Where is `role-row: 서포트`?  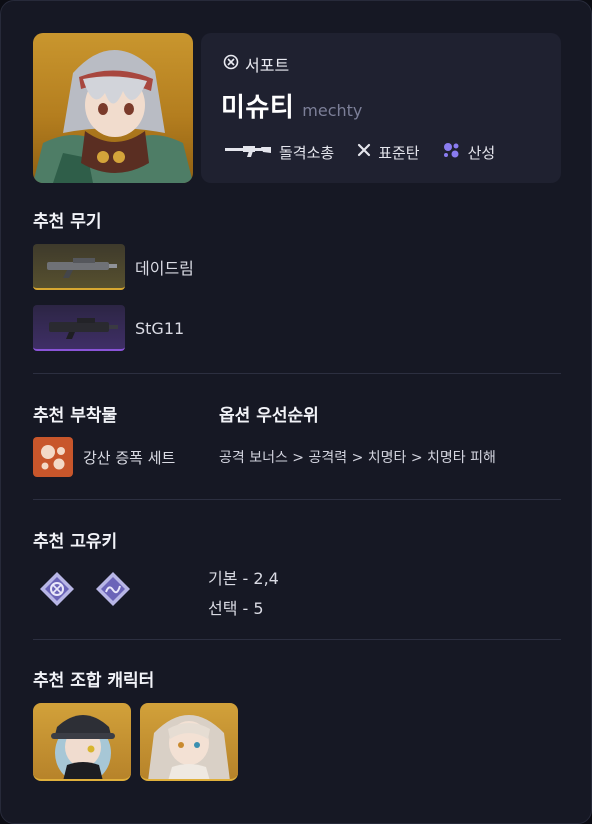
role-row: 서포트 is located at coordinates (256, 64).